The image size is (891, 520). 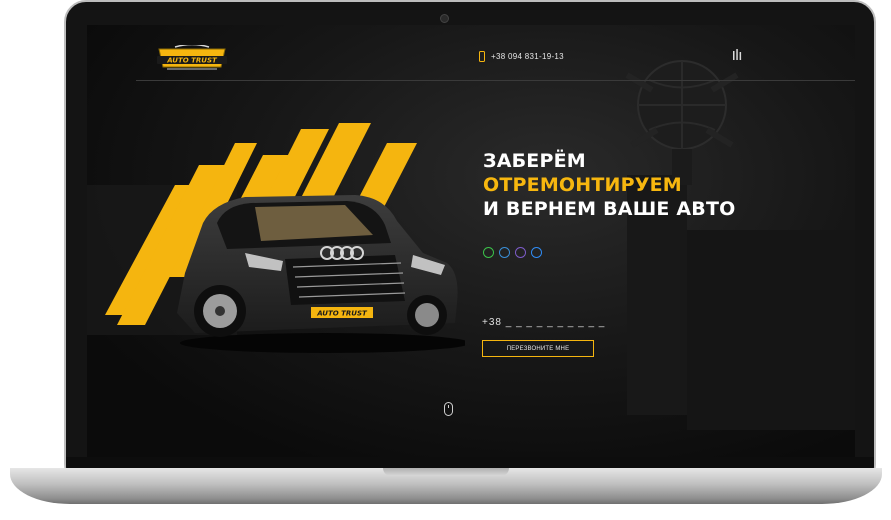 What do you see at coordinates (488, 252) in the screenshot?
I see `whatsapp-icon` at bounding box center [488, 252].